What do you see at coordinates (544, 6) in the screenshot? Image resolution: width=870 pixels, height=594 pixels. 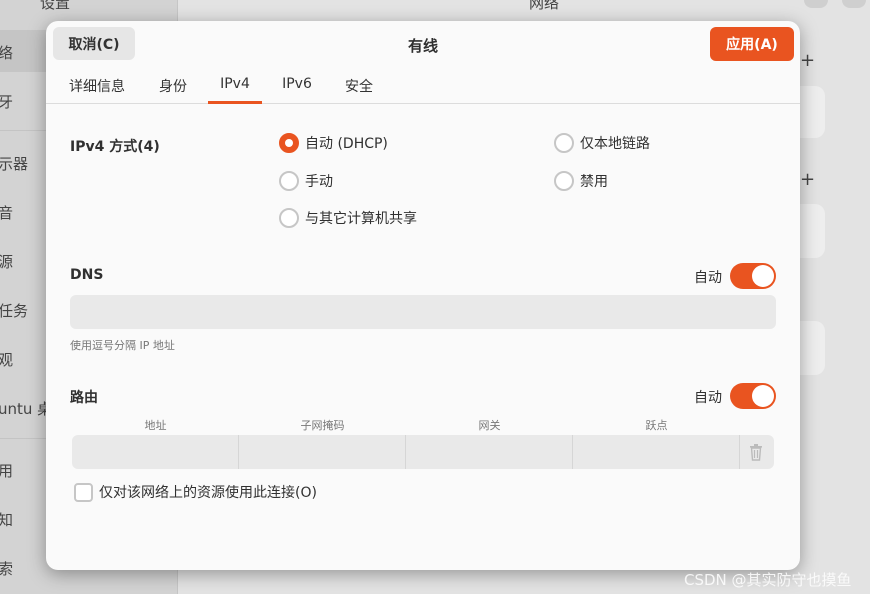 I see `main-title: 网络` at bounding box center [544, 6].